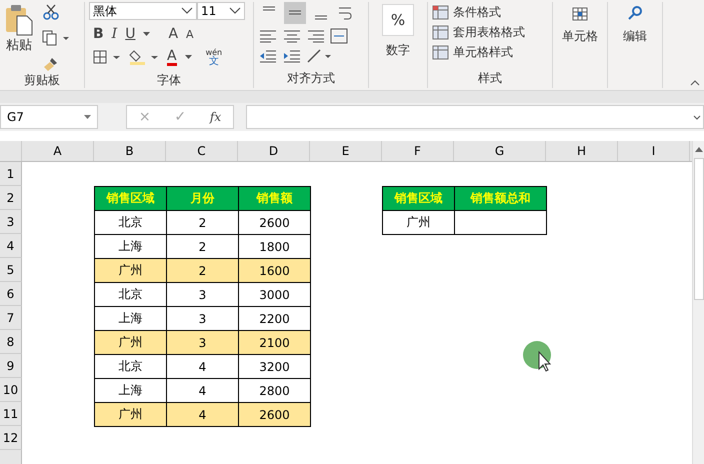 The image size is (704, 464). I want to click on name-box: G7, so click(49, 117).